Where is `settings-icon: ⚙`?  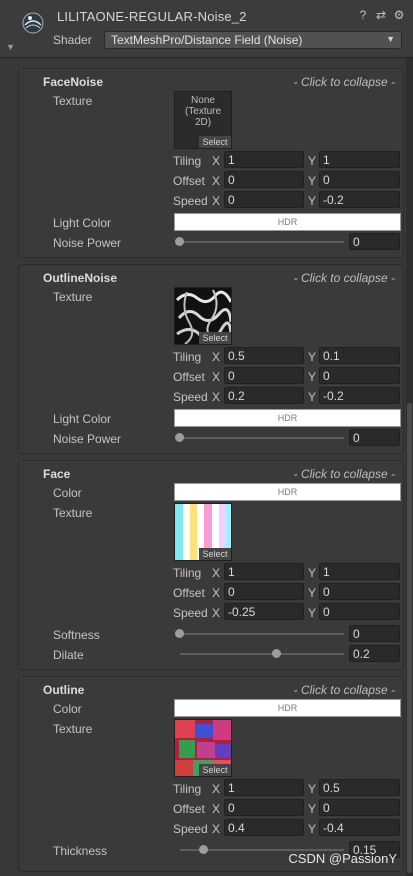
settings-icon: ⚙ is located at coordinates (399, 15).